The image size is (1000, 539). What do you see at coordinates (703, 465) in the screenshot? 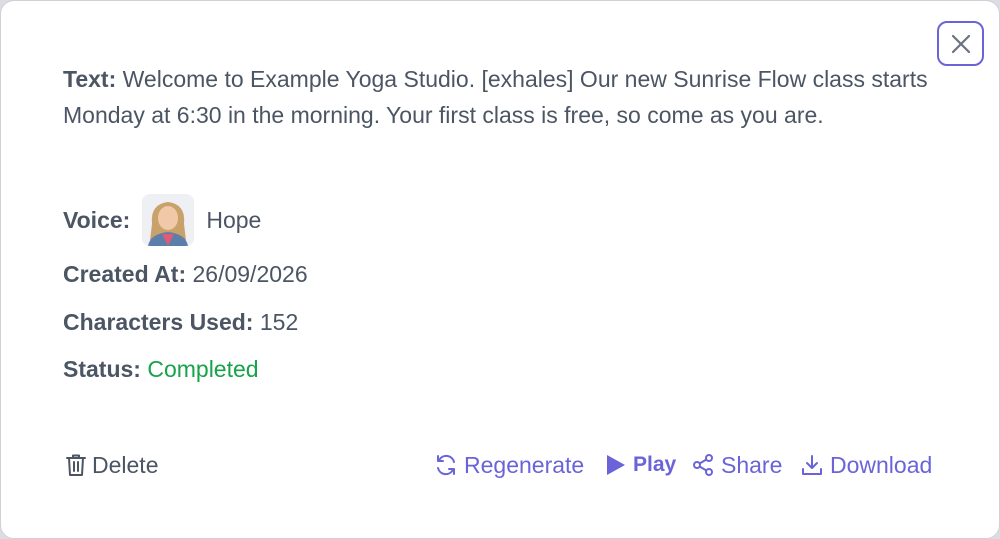
I see `share-icon` at bounding box center [703, 465].